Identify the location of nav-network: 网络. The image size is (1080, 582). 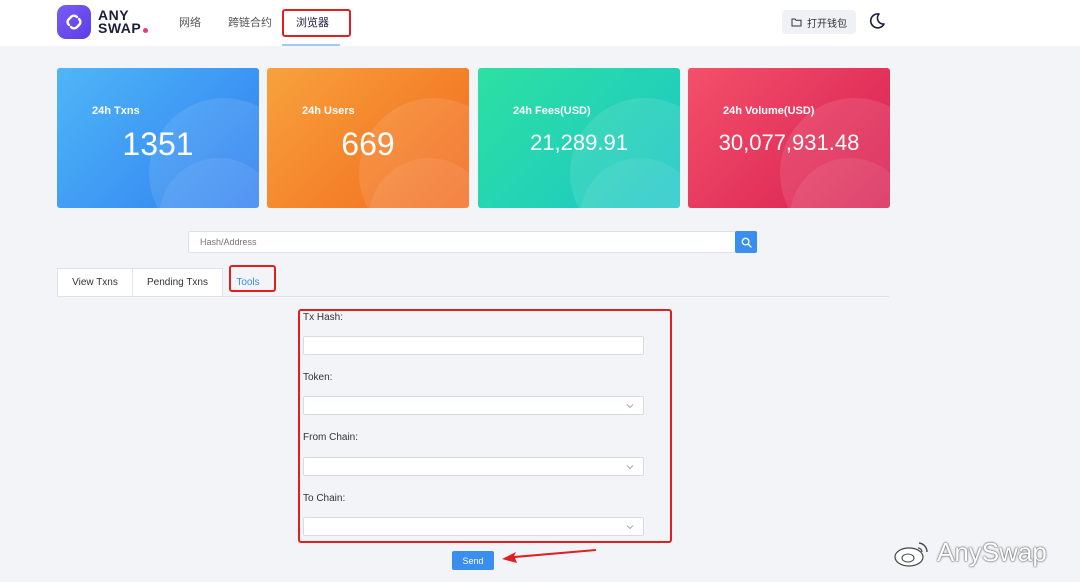
(190, 22).